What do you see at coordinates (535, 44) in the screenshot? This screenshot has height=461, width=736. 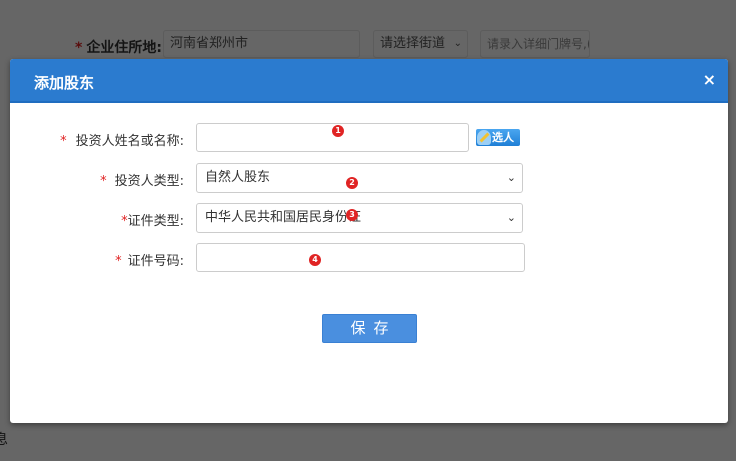 I see `address-detail-input: 请录入详细门牌号,(` at bounding box center [535, 44].